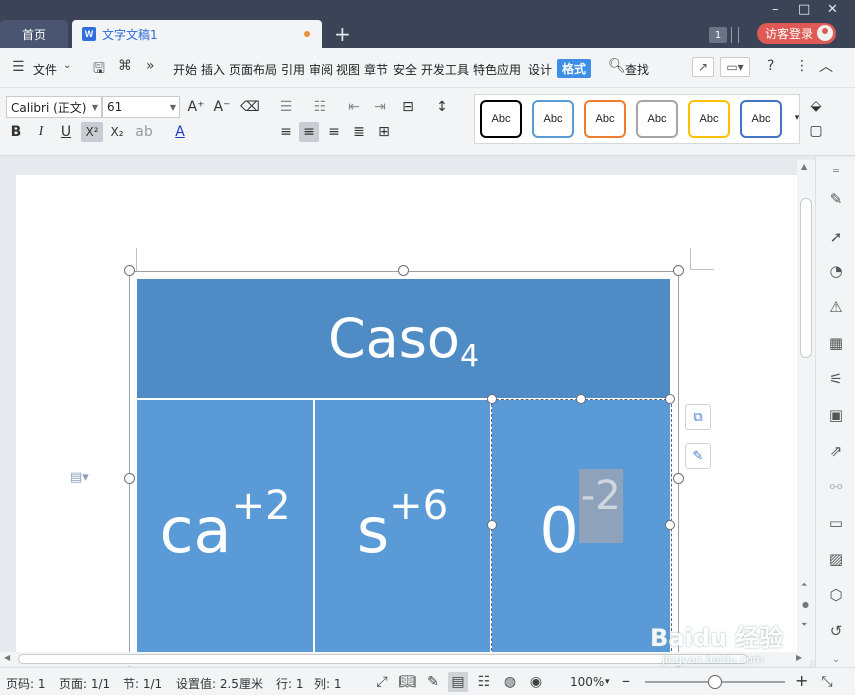 The width and height of the screenshot is (855, 695). Describe the element at coordinates (805, 604) in the screenshot. I see `browse-object-icon: ●` at that location.